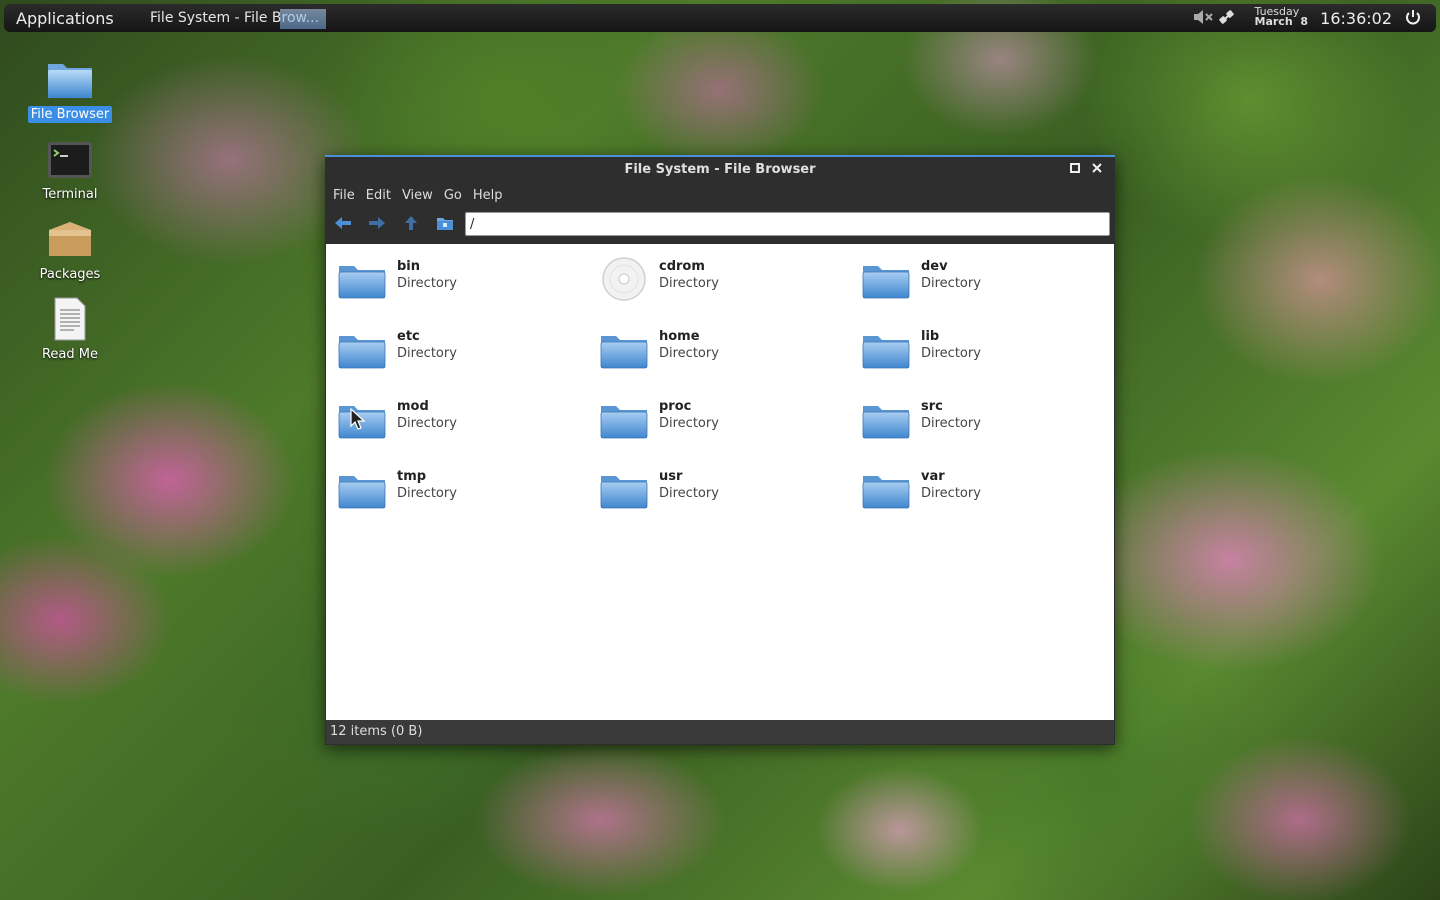  I want to click on forward-button, so click(378, 224).